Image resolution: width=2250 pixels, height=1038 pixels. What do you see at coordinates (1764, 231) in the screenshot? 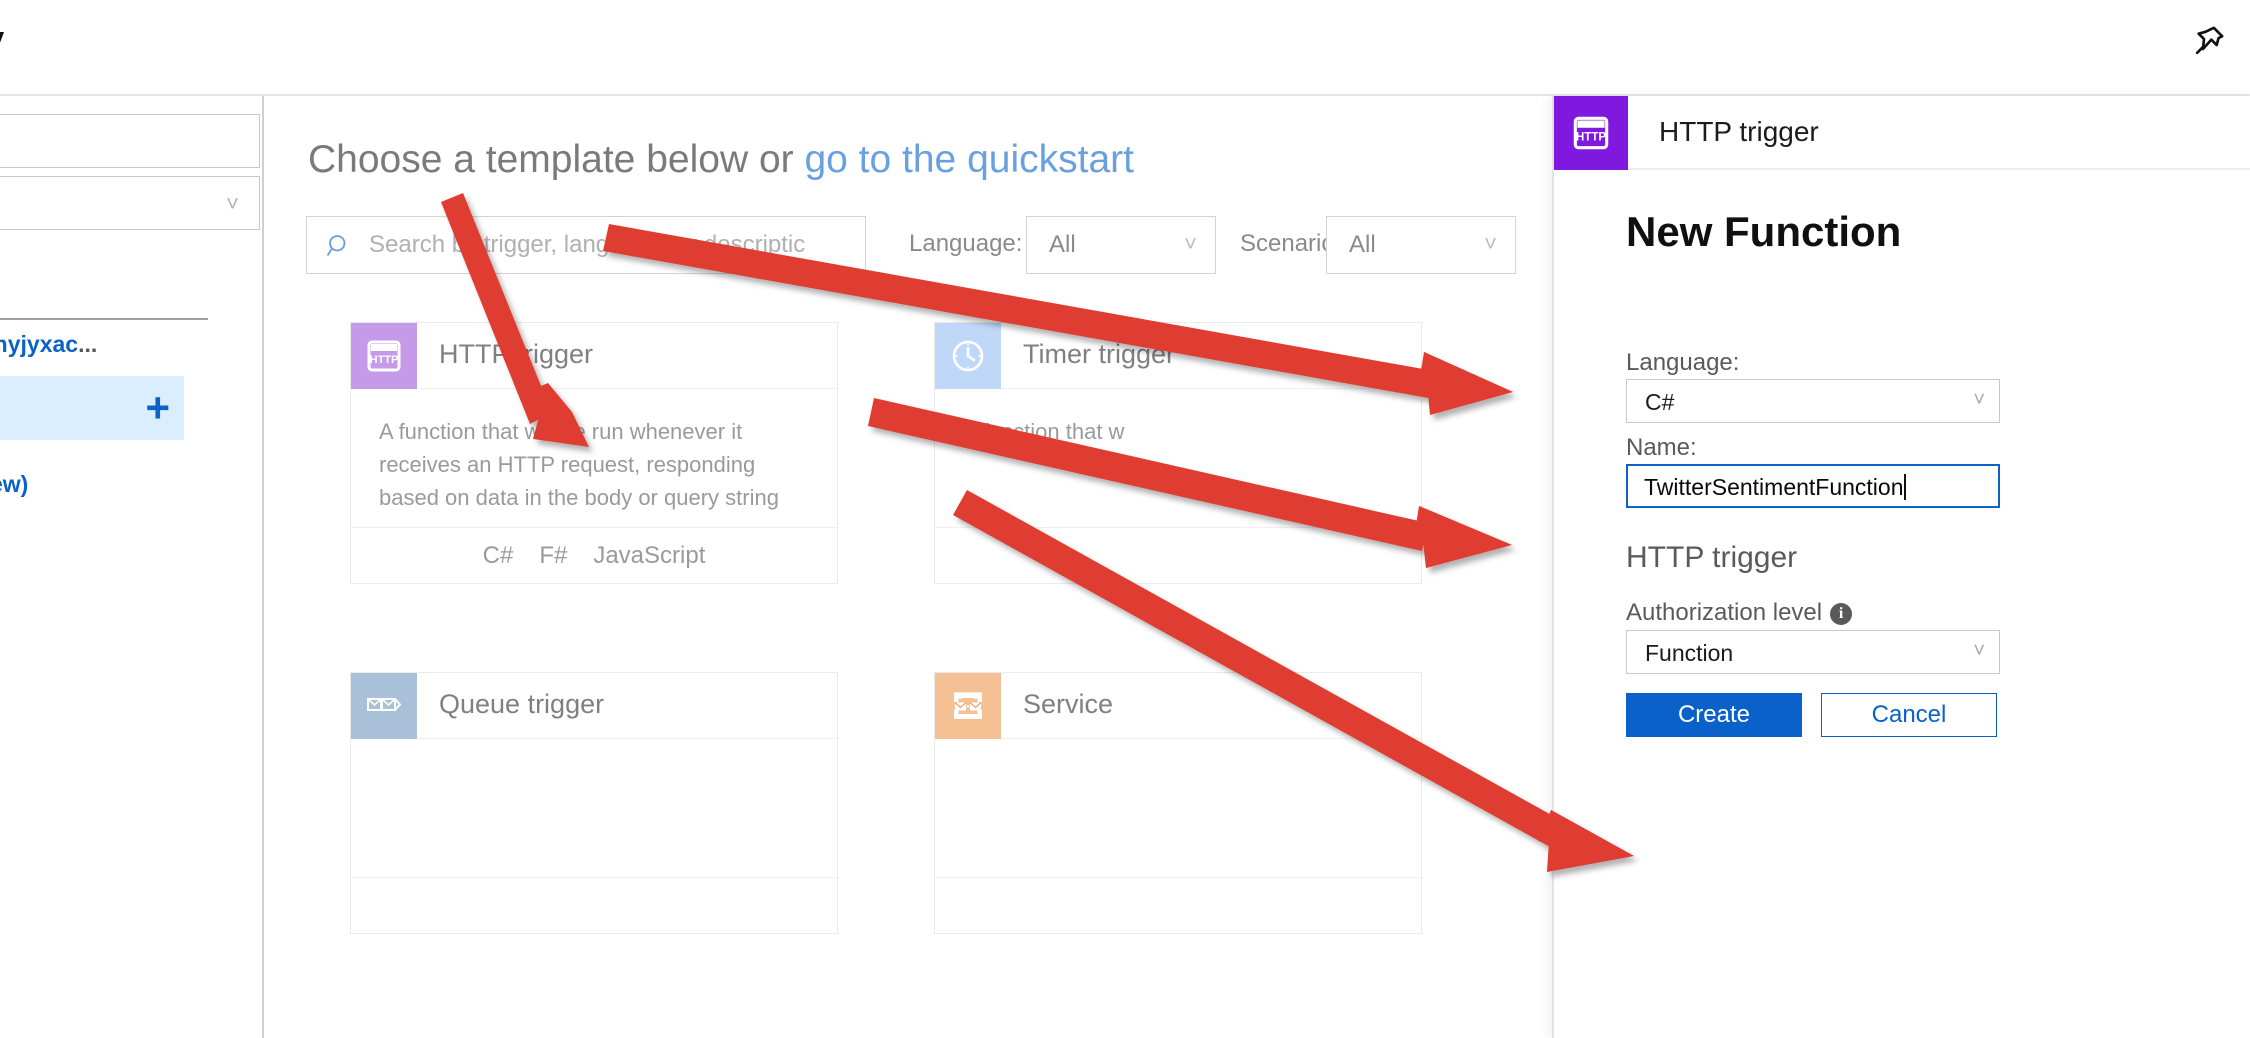
I see `blade-title: New Function` at bounding box center [1764, 231].